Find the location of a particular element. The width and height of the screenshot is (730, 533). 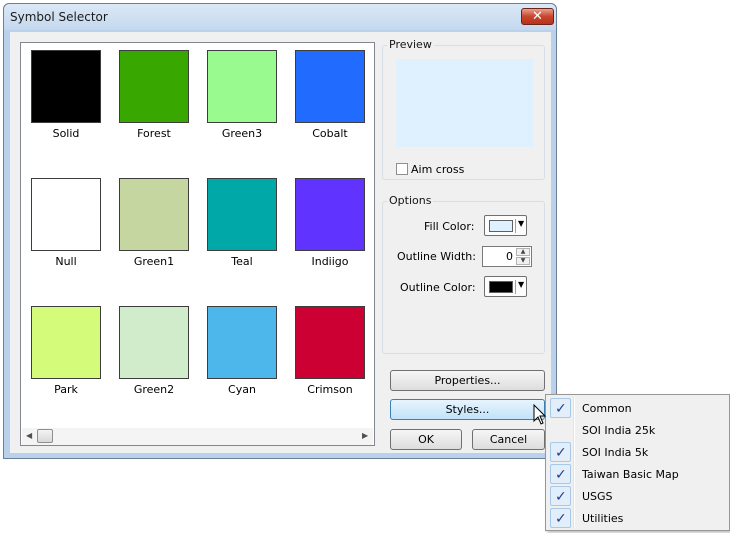

outline-color-picker: ▼ is located at coordinates (505, 286).